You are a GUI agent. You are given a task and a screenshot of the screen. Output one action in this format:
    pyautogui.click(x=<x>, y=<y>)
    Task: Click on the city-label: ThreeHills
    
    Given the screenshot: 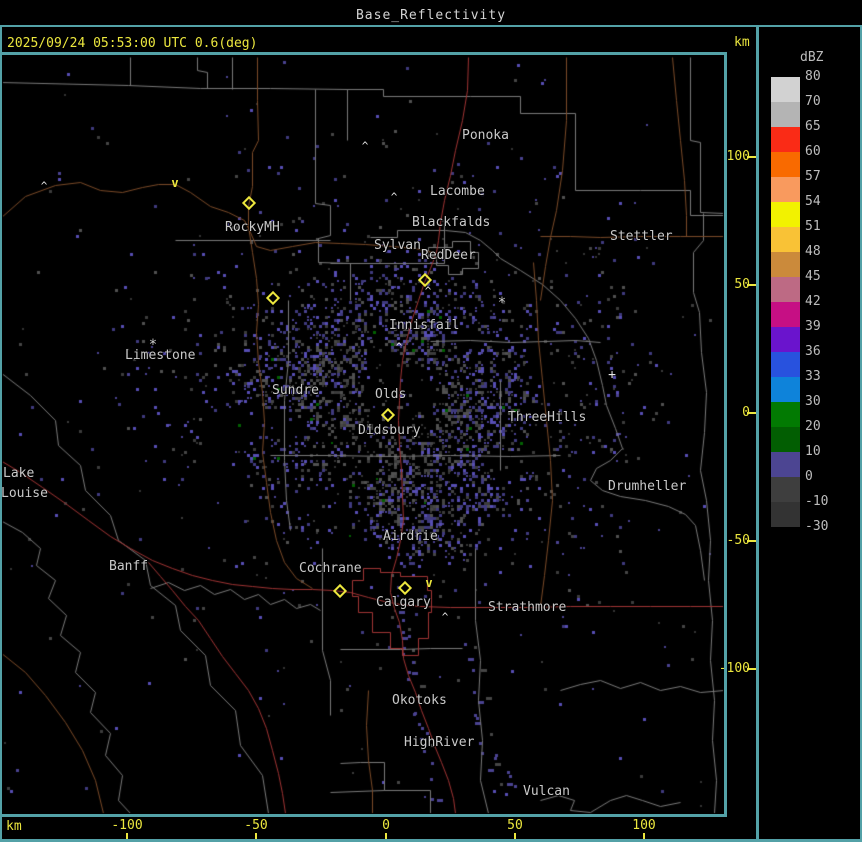 What is the action you would take?
    pyautogui.click(x=547, y=417)
    